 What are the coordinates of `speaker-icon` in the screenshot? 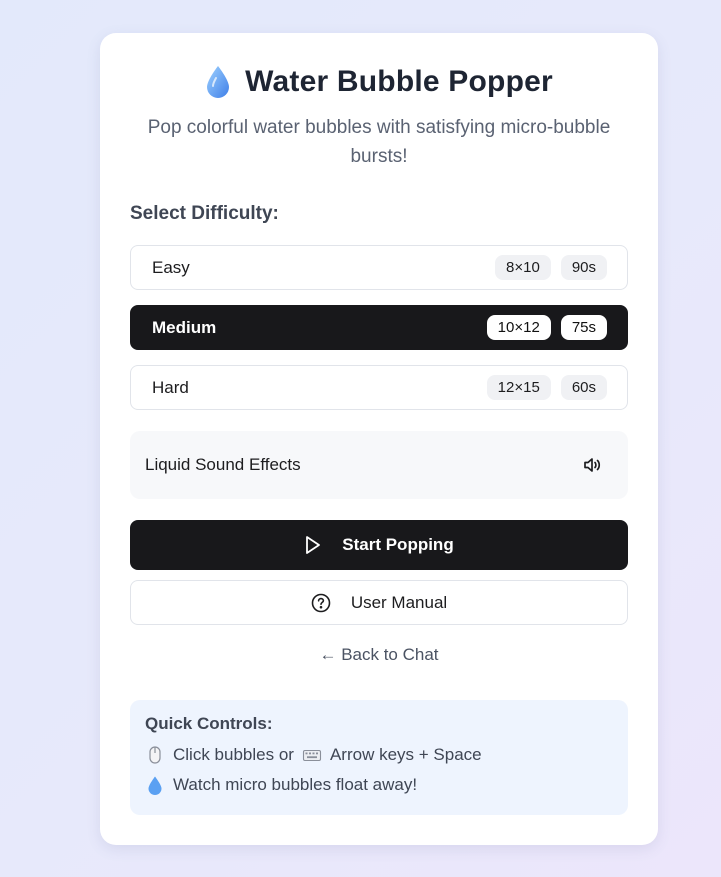 It's located at (592, 465).